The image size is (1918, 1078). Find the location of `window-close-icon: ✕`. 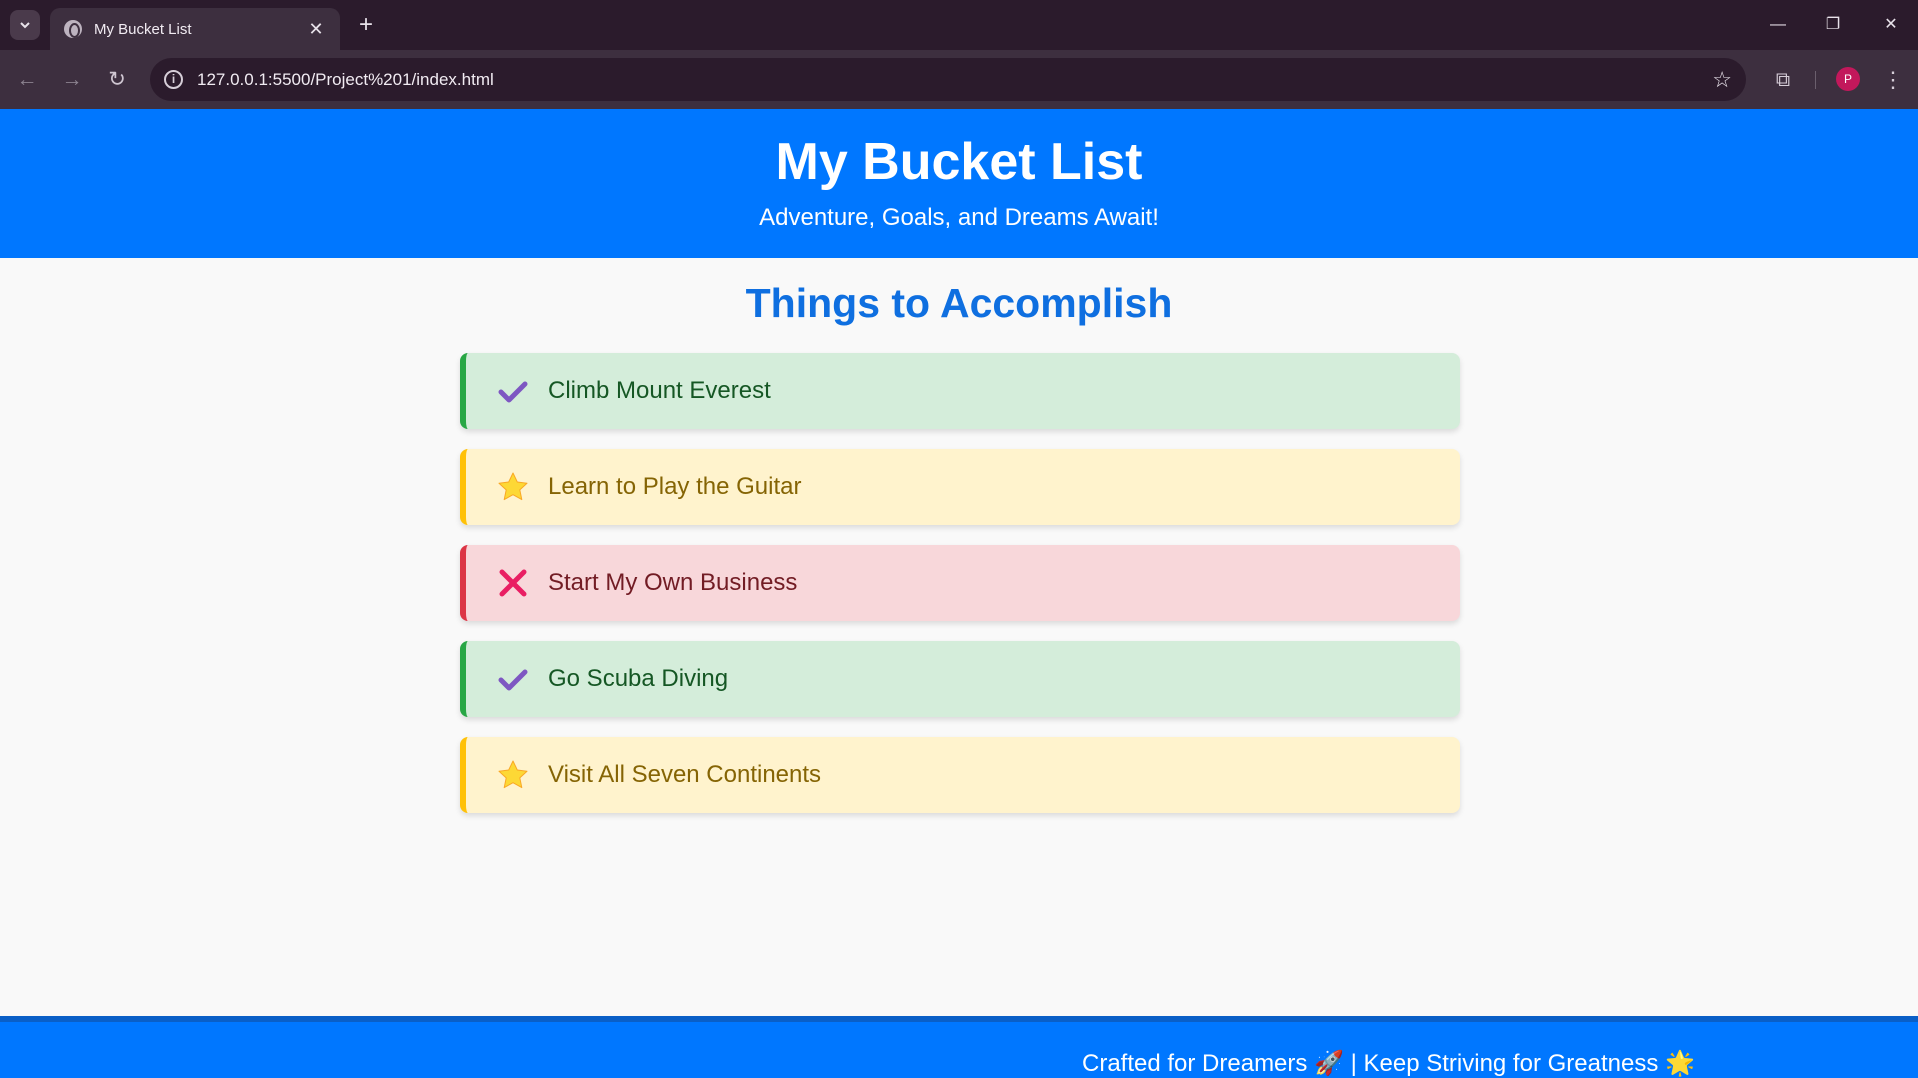

window-close-icon: ✕ is located at coordinates (1891, 25).